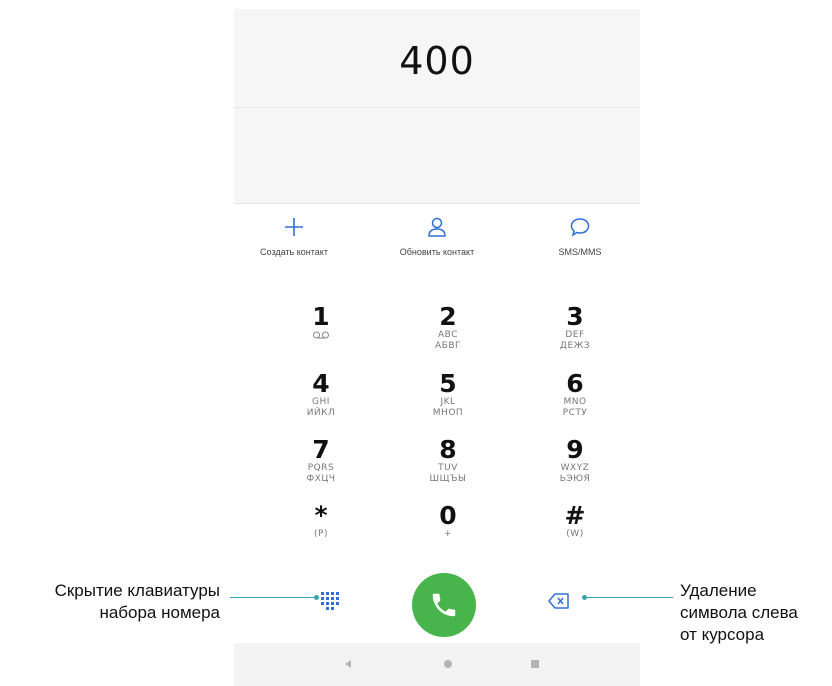  What do you see at coordinates (584, 597) in the screenshot?
I see `callout-right-dot` at bounding box center [584, 597].